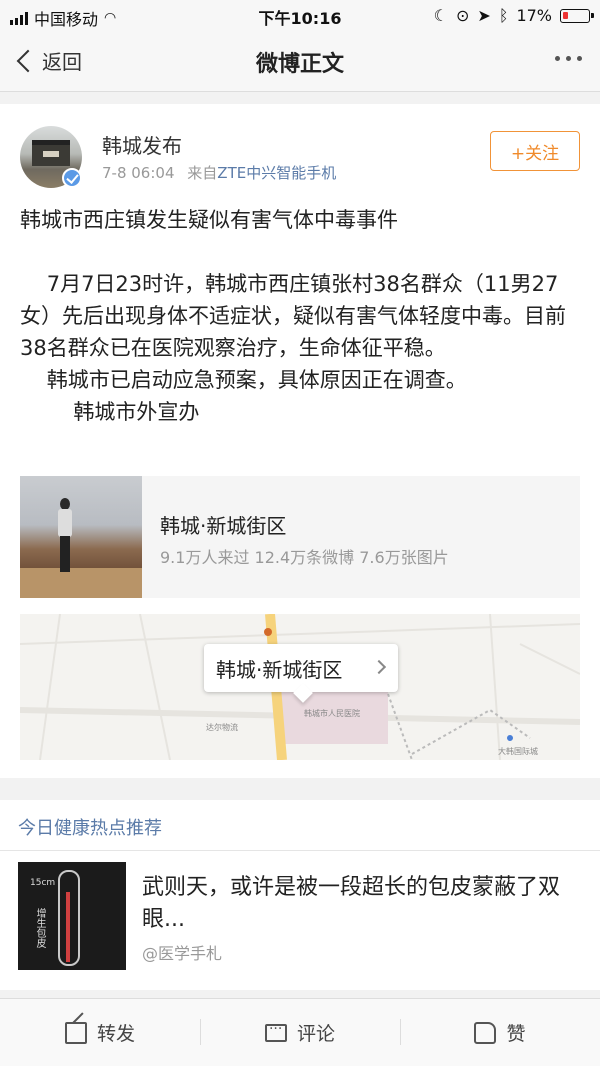  I want to click on map-label: 韩城市人民医院, so click(332, 713).